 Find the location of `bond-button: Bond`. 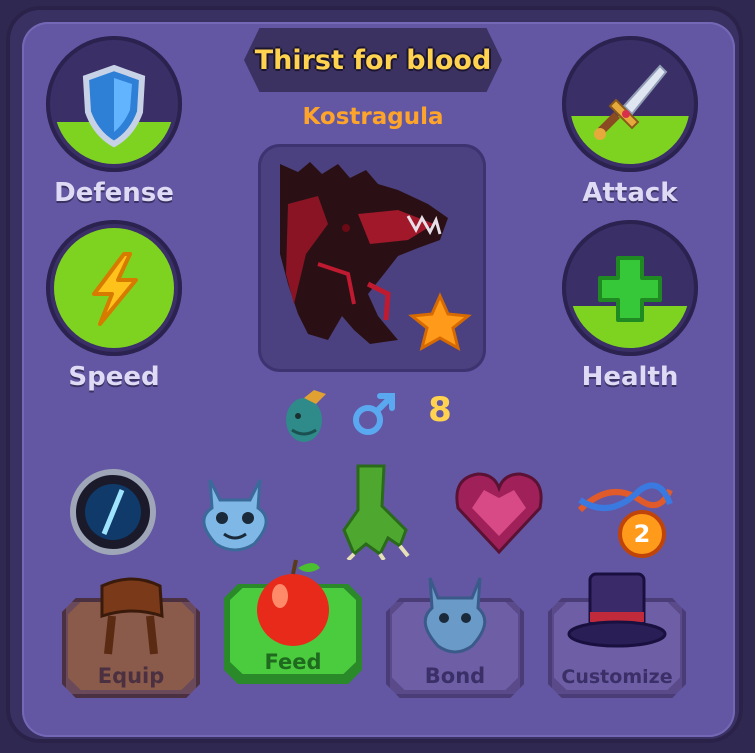

bond-button: Bond is located at coordinates (455, 637).